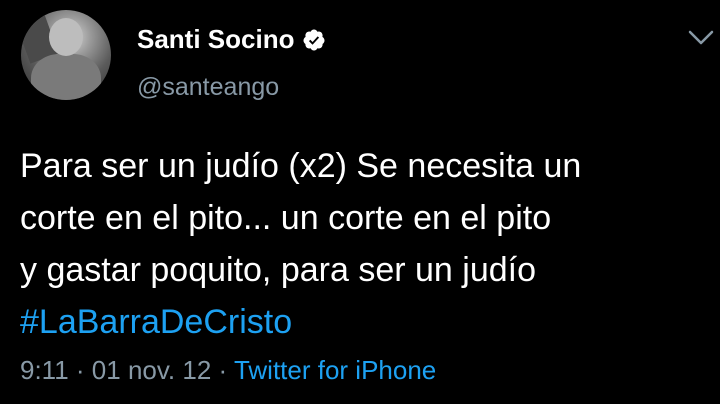 The image size is (720, 404). What do you see at coordinates (44, 370) in the screenshot?
I see `tweet-time: 9:11` at bounding box center [44, 370].